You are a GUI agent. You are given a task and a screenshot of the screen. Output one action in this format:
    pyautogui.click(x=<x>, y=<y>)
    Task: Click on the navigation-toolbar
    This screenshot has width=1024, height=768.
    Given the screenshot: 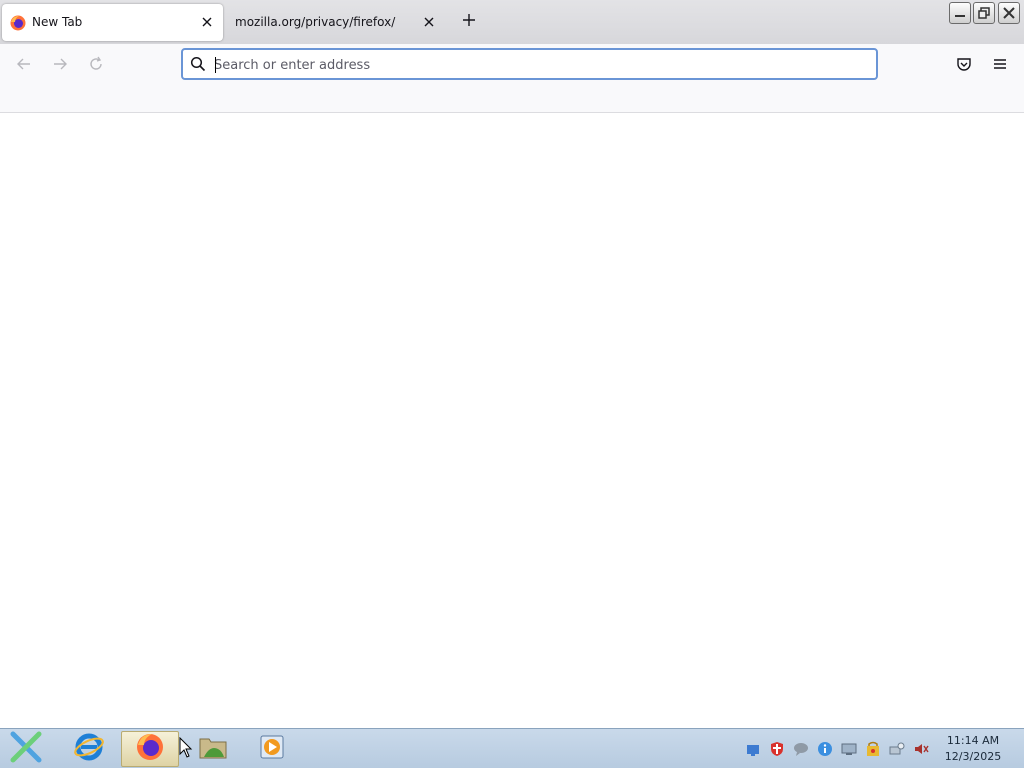 What is the action you would take?
    pyautogui.click(x=512, y=78)
    